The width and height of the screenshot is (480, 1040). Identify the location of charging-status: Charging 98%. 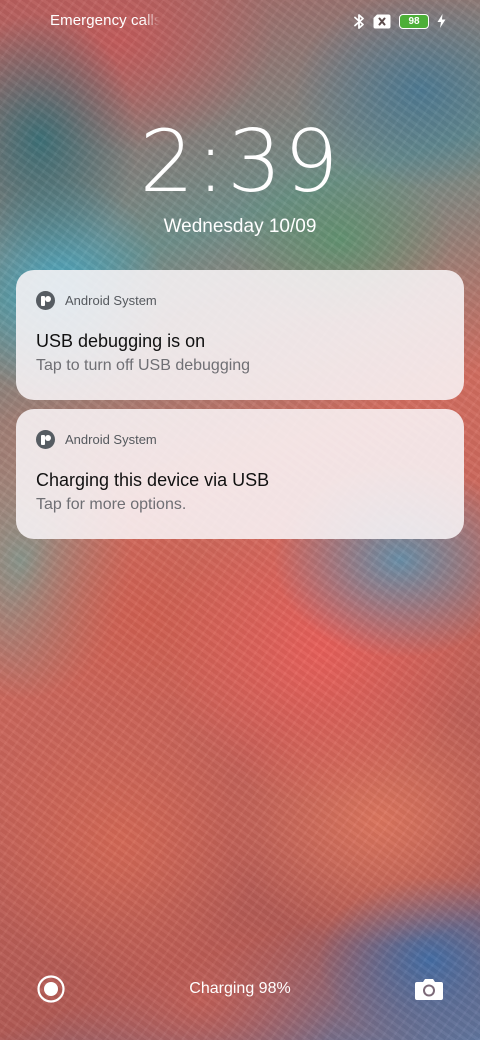
(240, 988).